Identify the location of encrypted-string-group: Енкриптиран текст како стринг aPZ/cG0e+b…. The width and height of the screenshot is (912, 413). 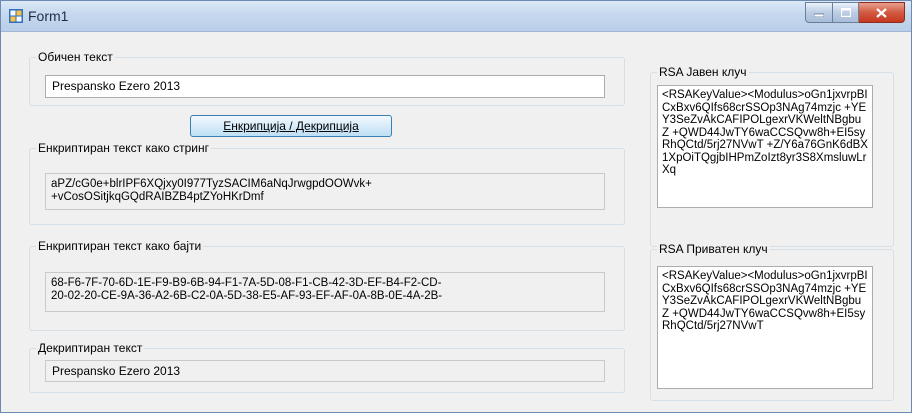
(327, 183).